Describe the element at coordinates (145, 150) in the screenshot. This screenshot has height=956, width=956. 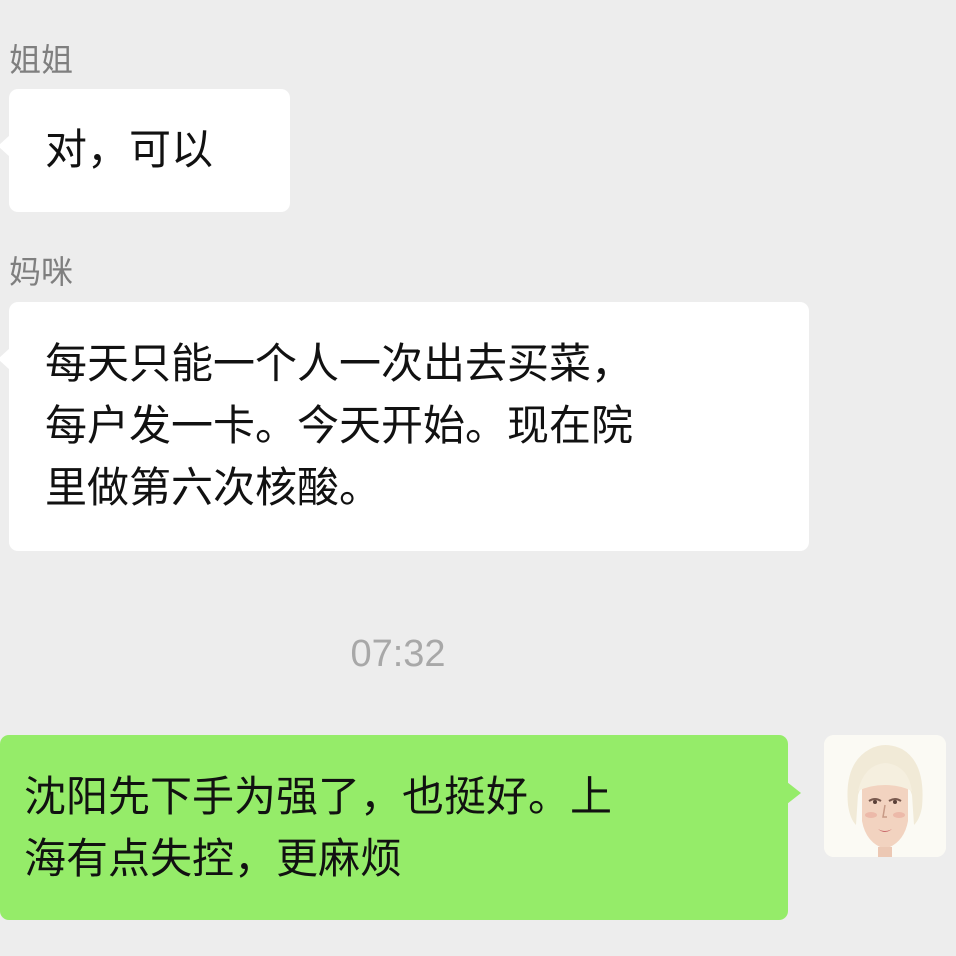
I see `message-bubble: 对，可以` at that location.